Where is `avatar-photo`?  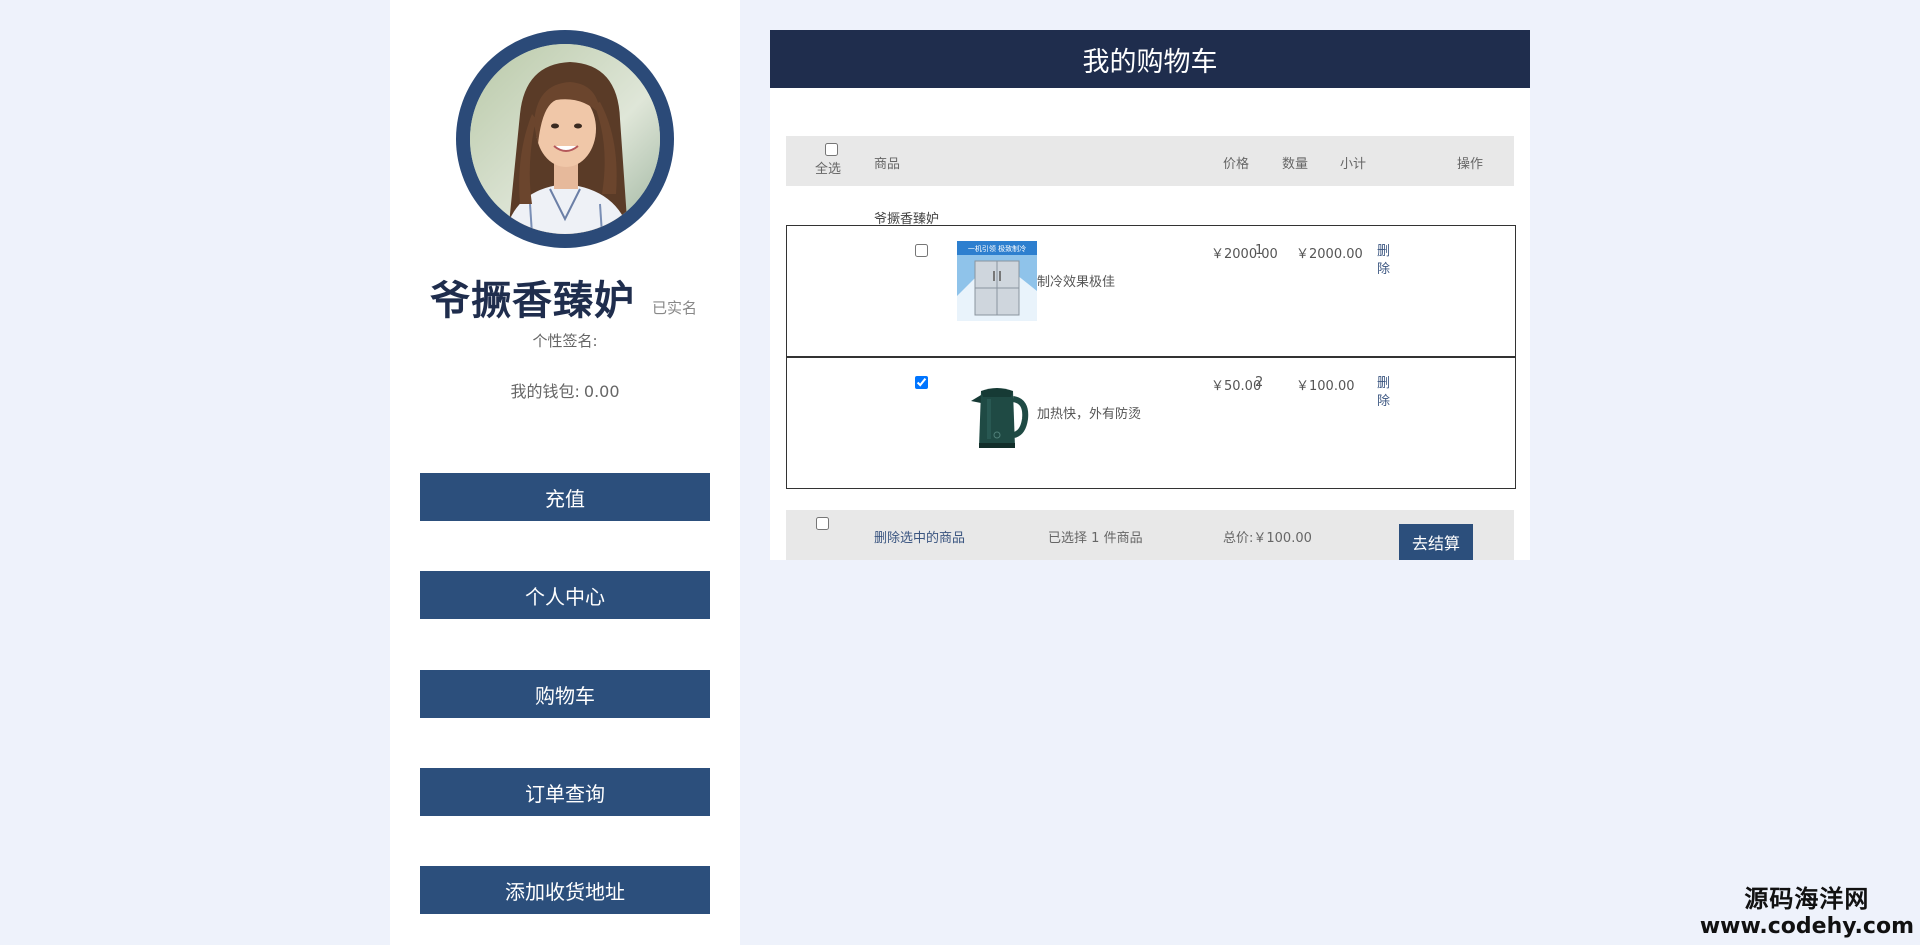
avatar-photo is located at coordinates (565, 139).